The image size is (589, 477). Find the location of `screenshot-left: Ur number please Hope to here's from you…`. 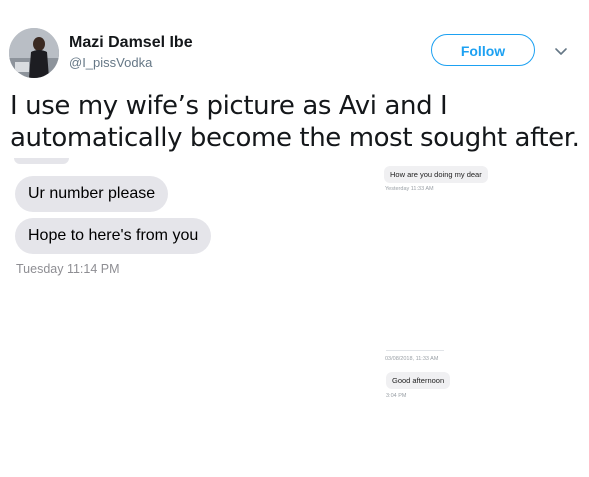

screenshot-left: Ur number please Hope to here's from you… is located at coordinates (150, 223).